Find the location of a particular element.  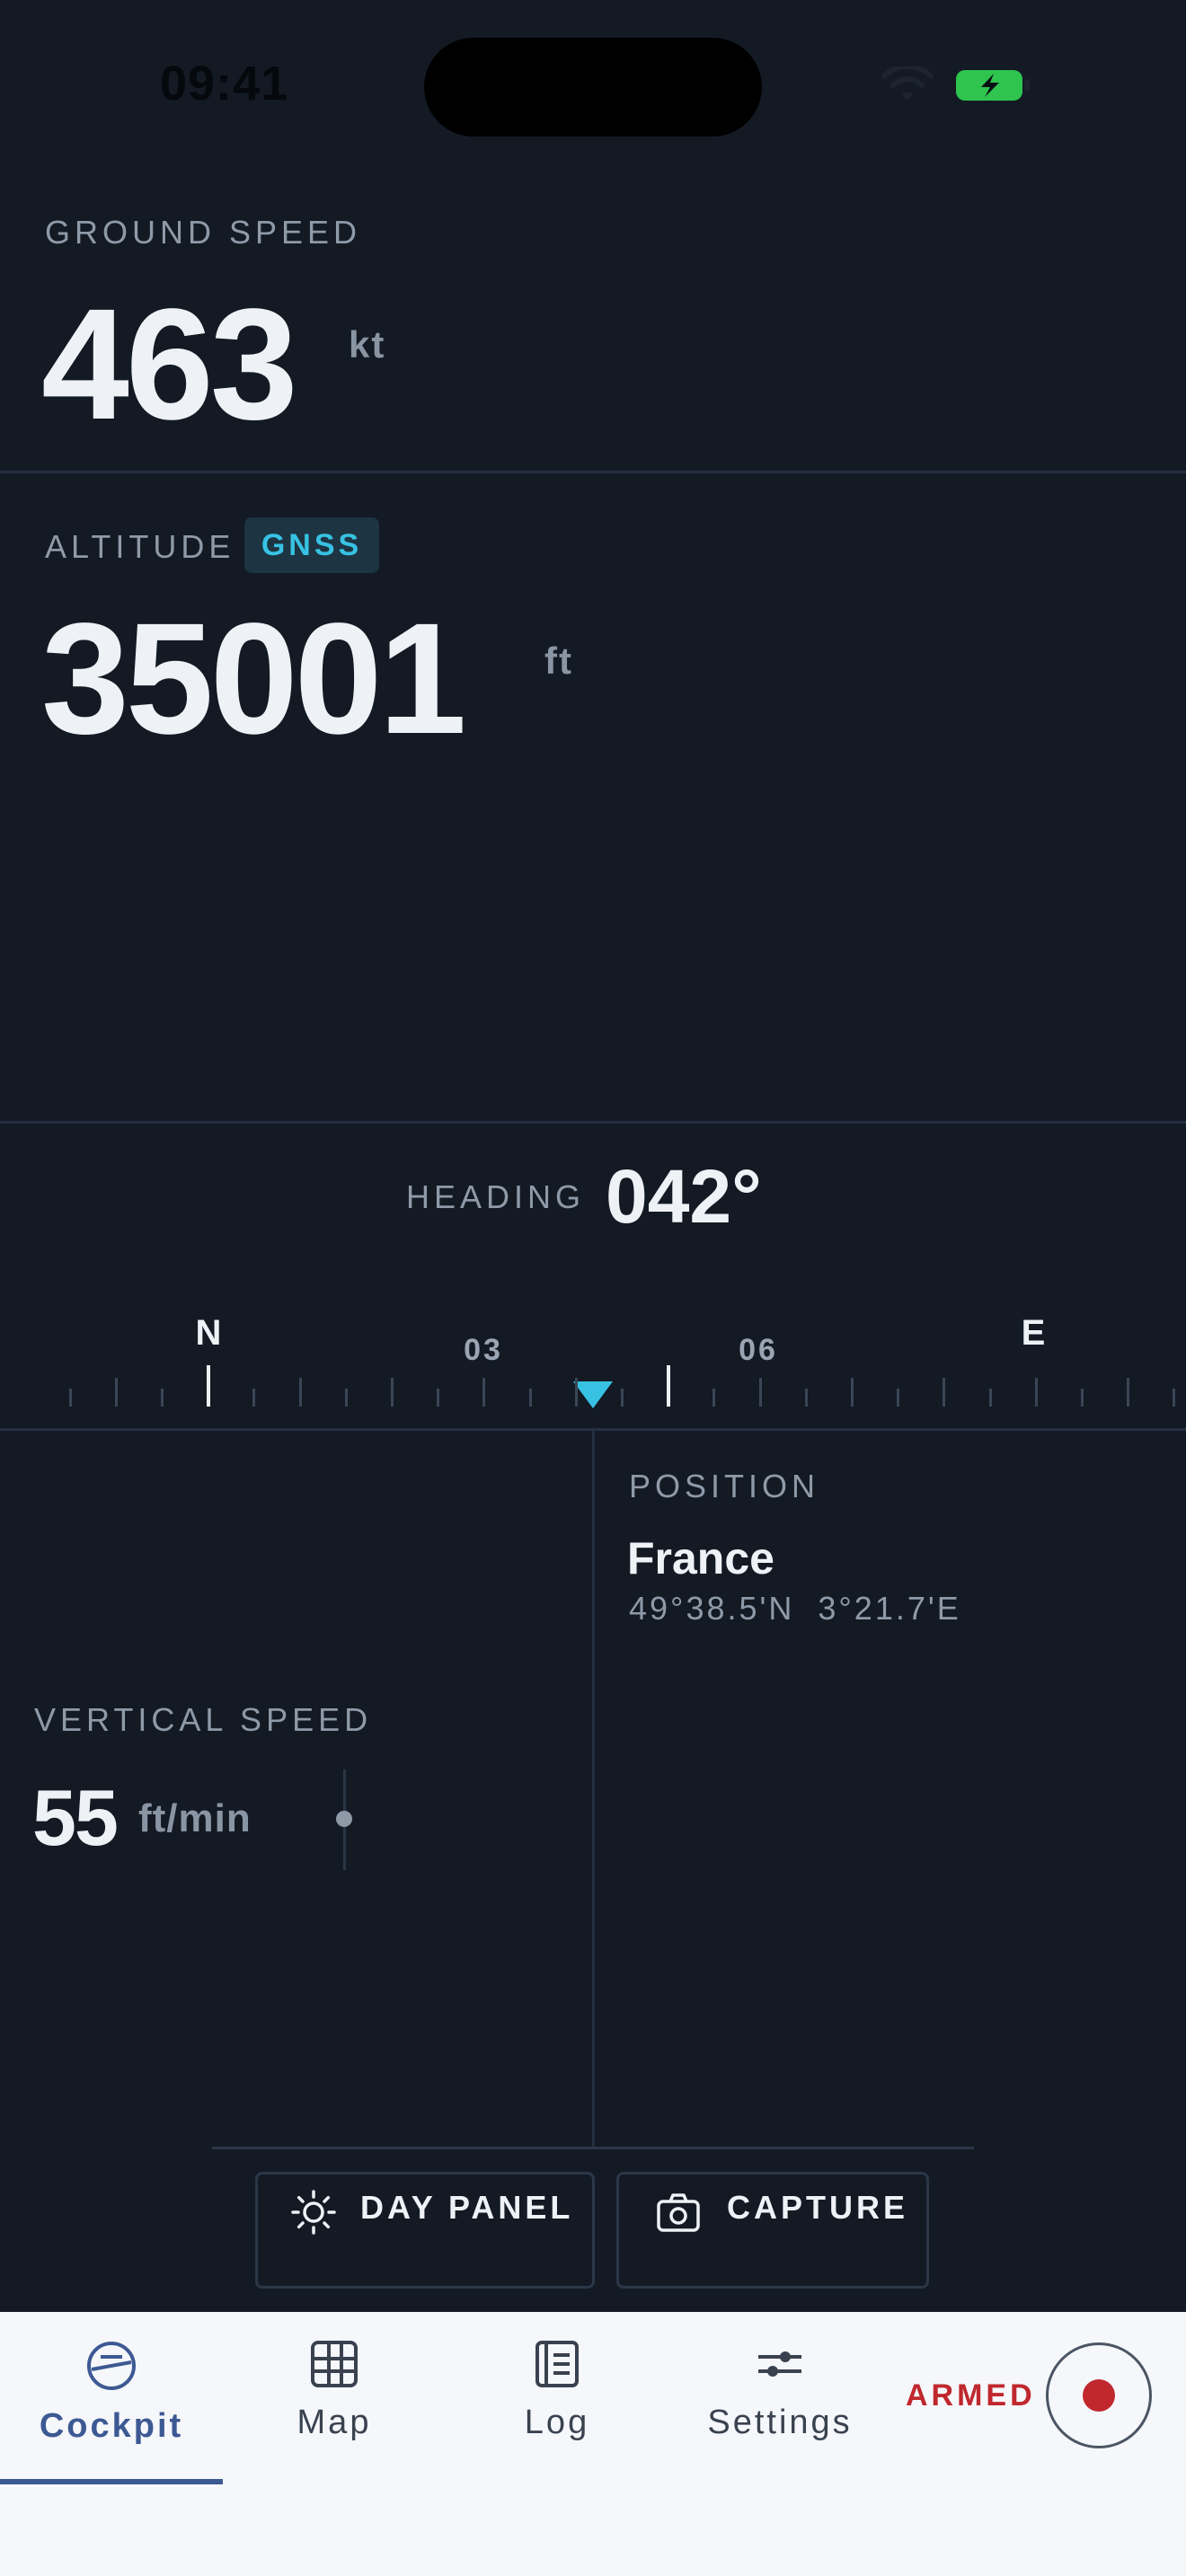

capture-button: CAPTURE is located at coordinates (772, 2230).